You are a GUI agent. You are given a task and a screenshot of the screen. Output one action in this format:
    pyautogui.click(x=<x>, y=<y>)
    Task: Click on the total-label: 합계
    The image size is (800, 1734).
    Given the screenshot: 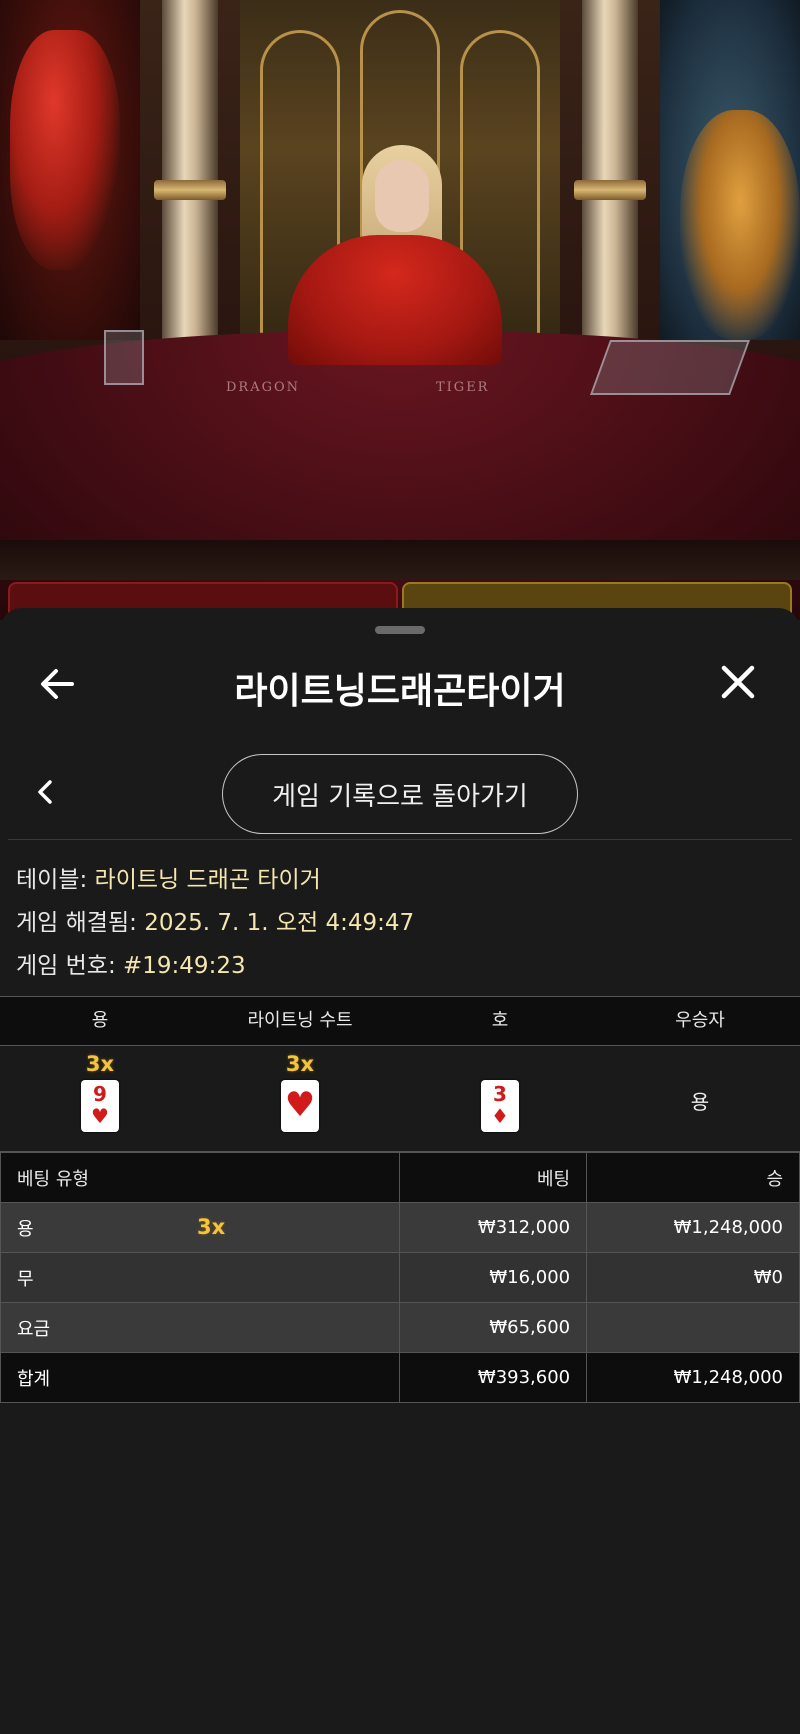 What is the action you would take?
    pyautogui.click(x=200, y=1377)
    